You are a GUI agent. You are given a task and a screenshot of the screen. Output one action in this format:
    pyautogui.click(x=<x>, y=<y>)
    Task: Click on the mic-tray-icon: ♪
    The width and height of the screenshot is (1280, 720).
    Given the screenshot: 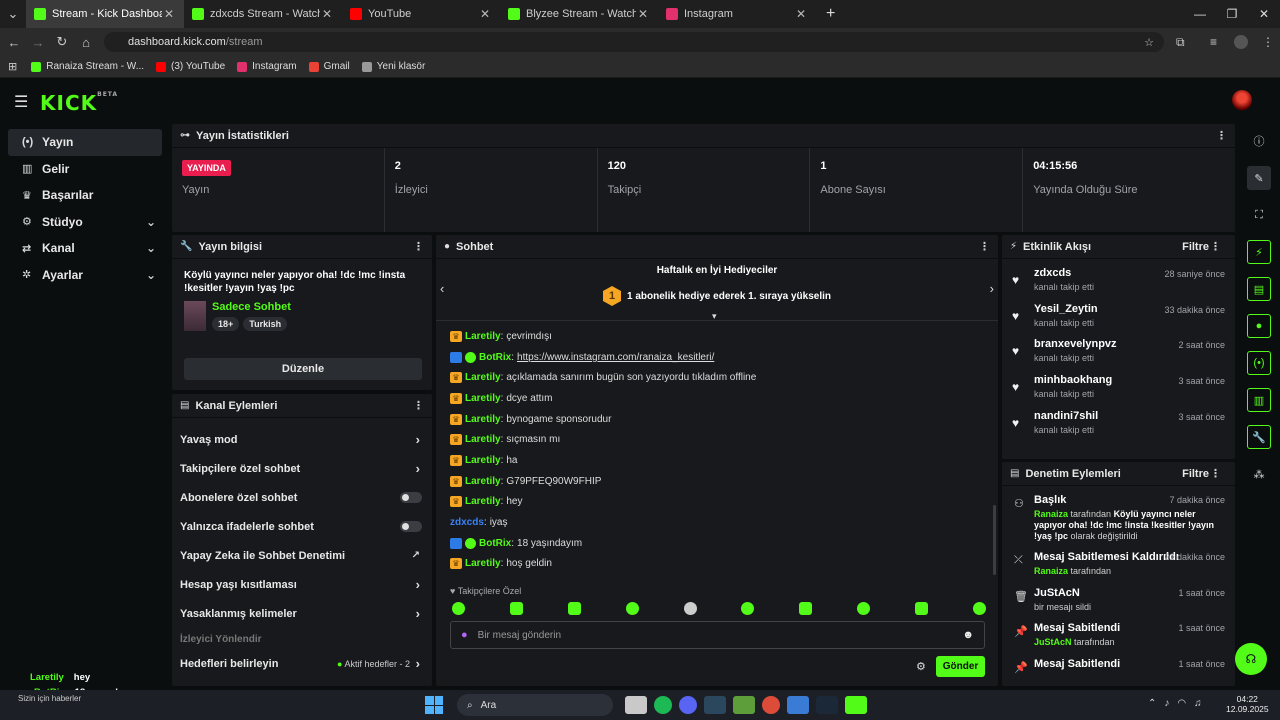 What is the action you would take?
    pyautogui.click(x=1166, y=703)
    